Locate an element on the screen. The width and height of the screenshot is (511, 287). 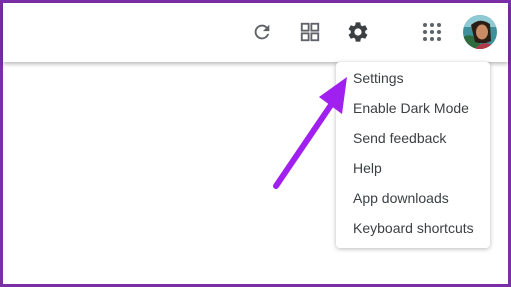
settings-button is located at coordinates (358, 32).